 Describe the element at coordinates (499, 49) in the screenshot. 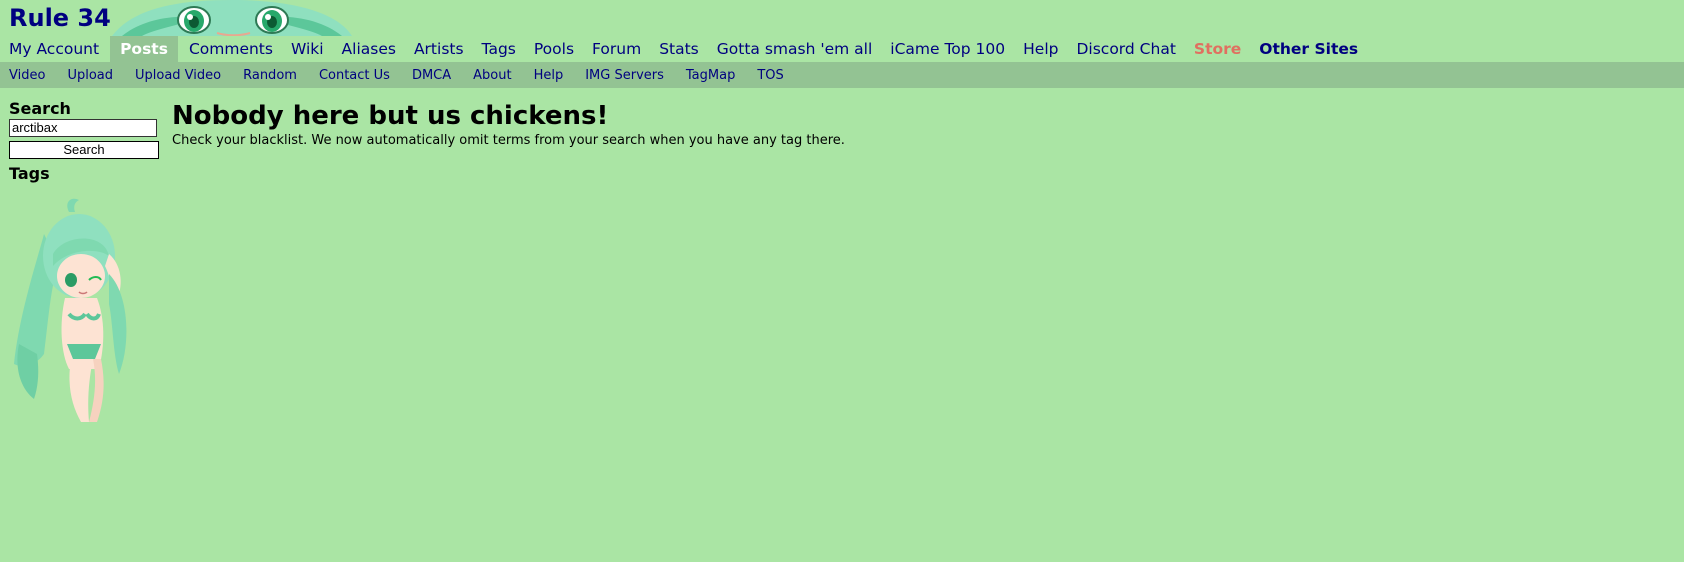

I see `nav-item-tags: Tags` at that location.